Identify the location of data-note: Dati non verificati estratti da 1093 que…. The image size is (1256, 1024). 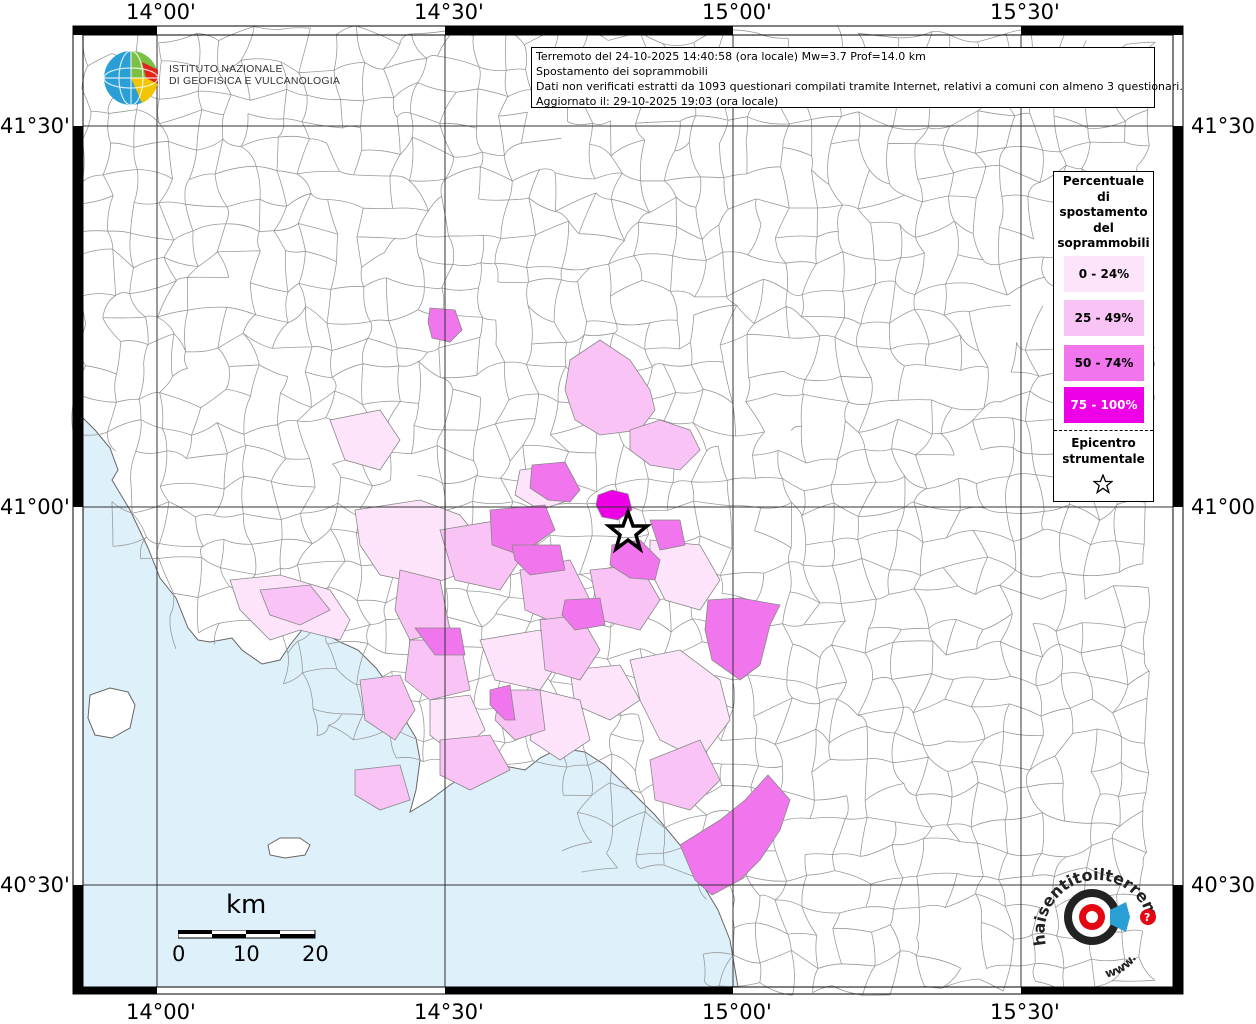
(859, 86).